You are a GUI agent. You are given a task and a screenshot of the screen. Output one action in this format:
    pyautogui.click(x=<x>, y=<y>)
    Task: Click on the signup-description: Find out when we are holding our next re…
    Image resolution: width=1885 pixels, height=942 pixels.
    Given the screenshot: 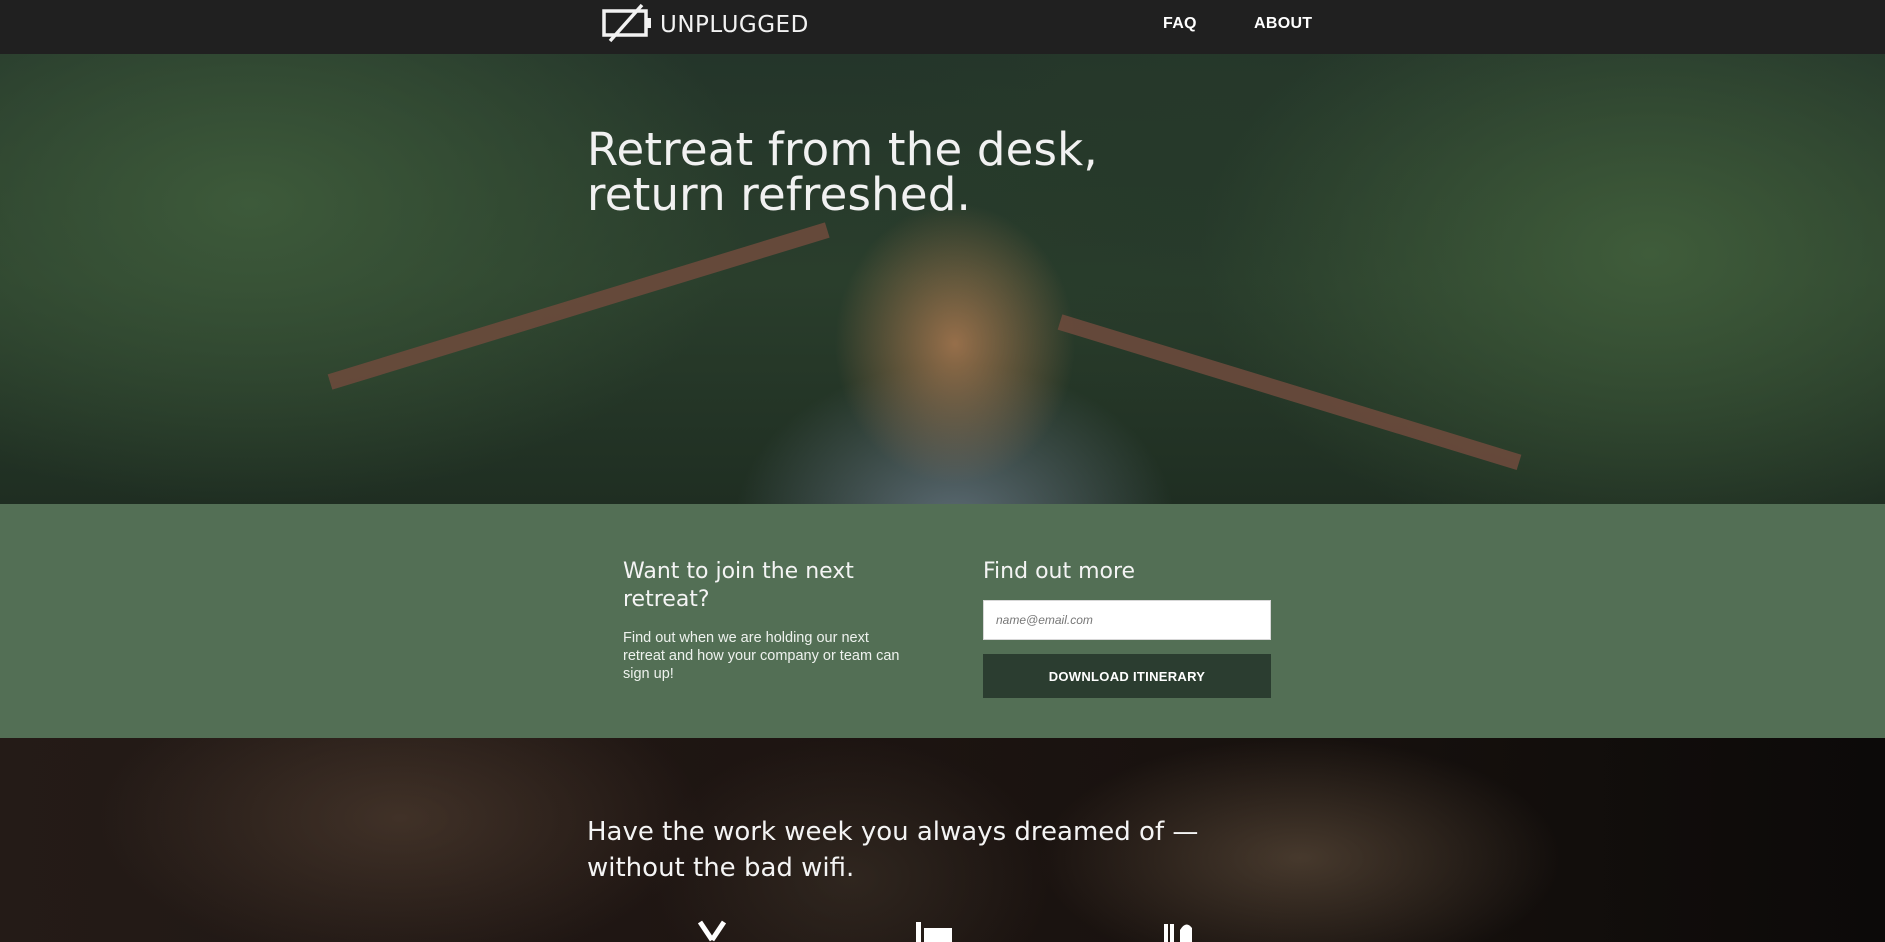 What is the action you would take?
    pyautogui.click(x=761, y=656)
    